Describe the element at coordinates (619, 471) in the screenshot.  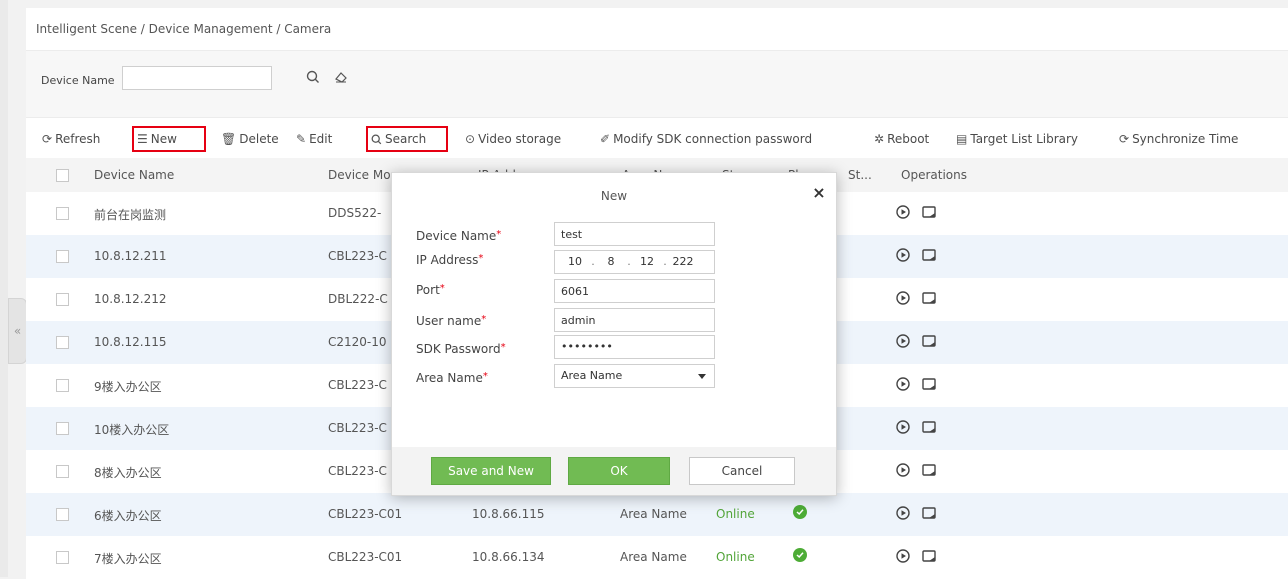
I see `ok-button: OK` at that location.